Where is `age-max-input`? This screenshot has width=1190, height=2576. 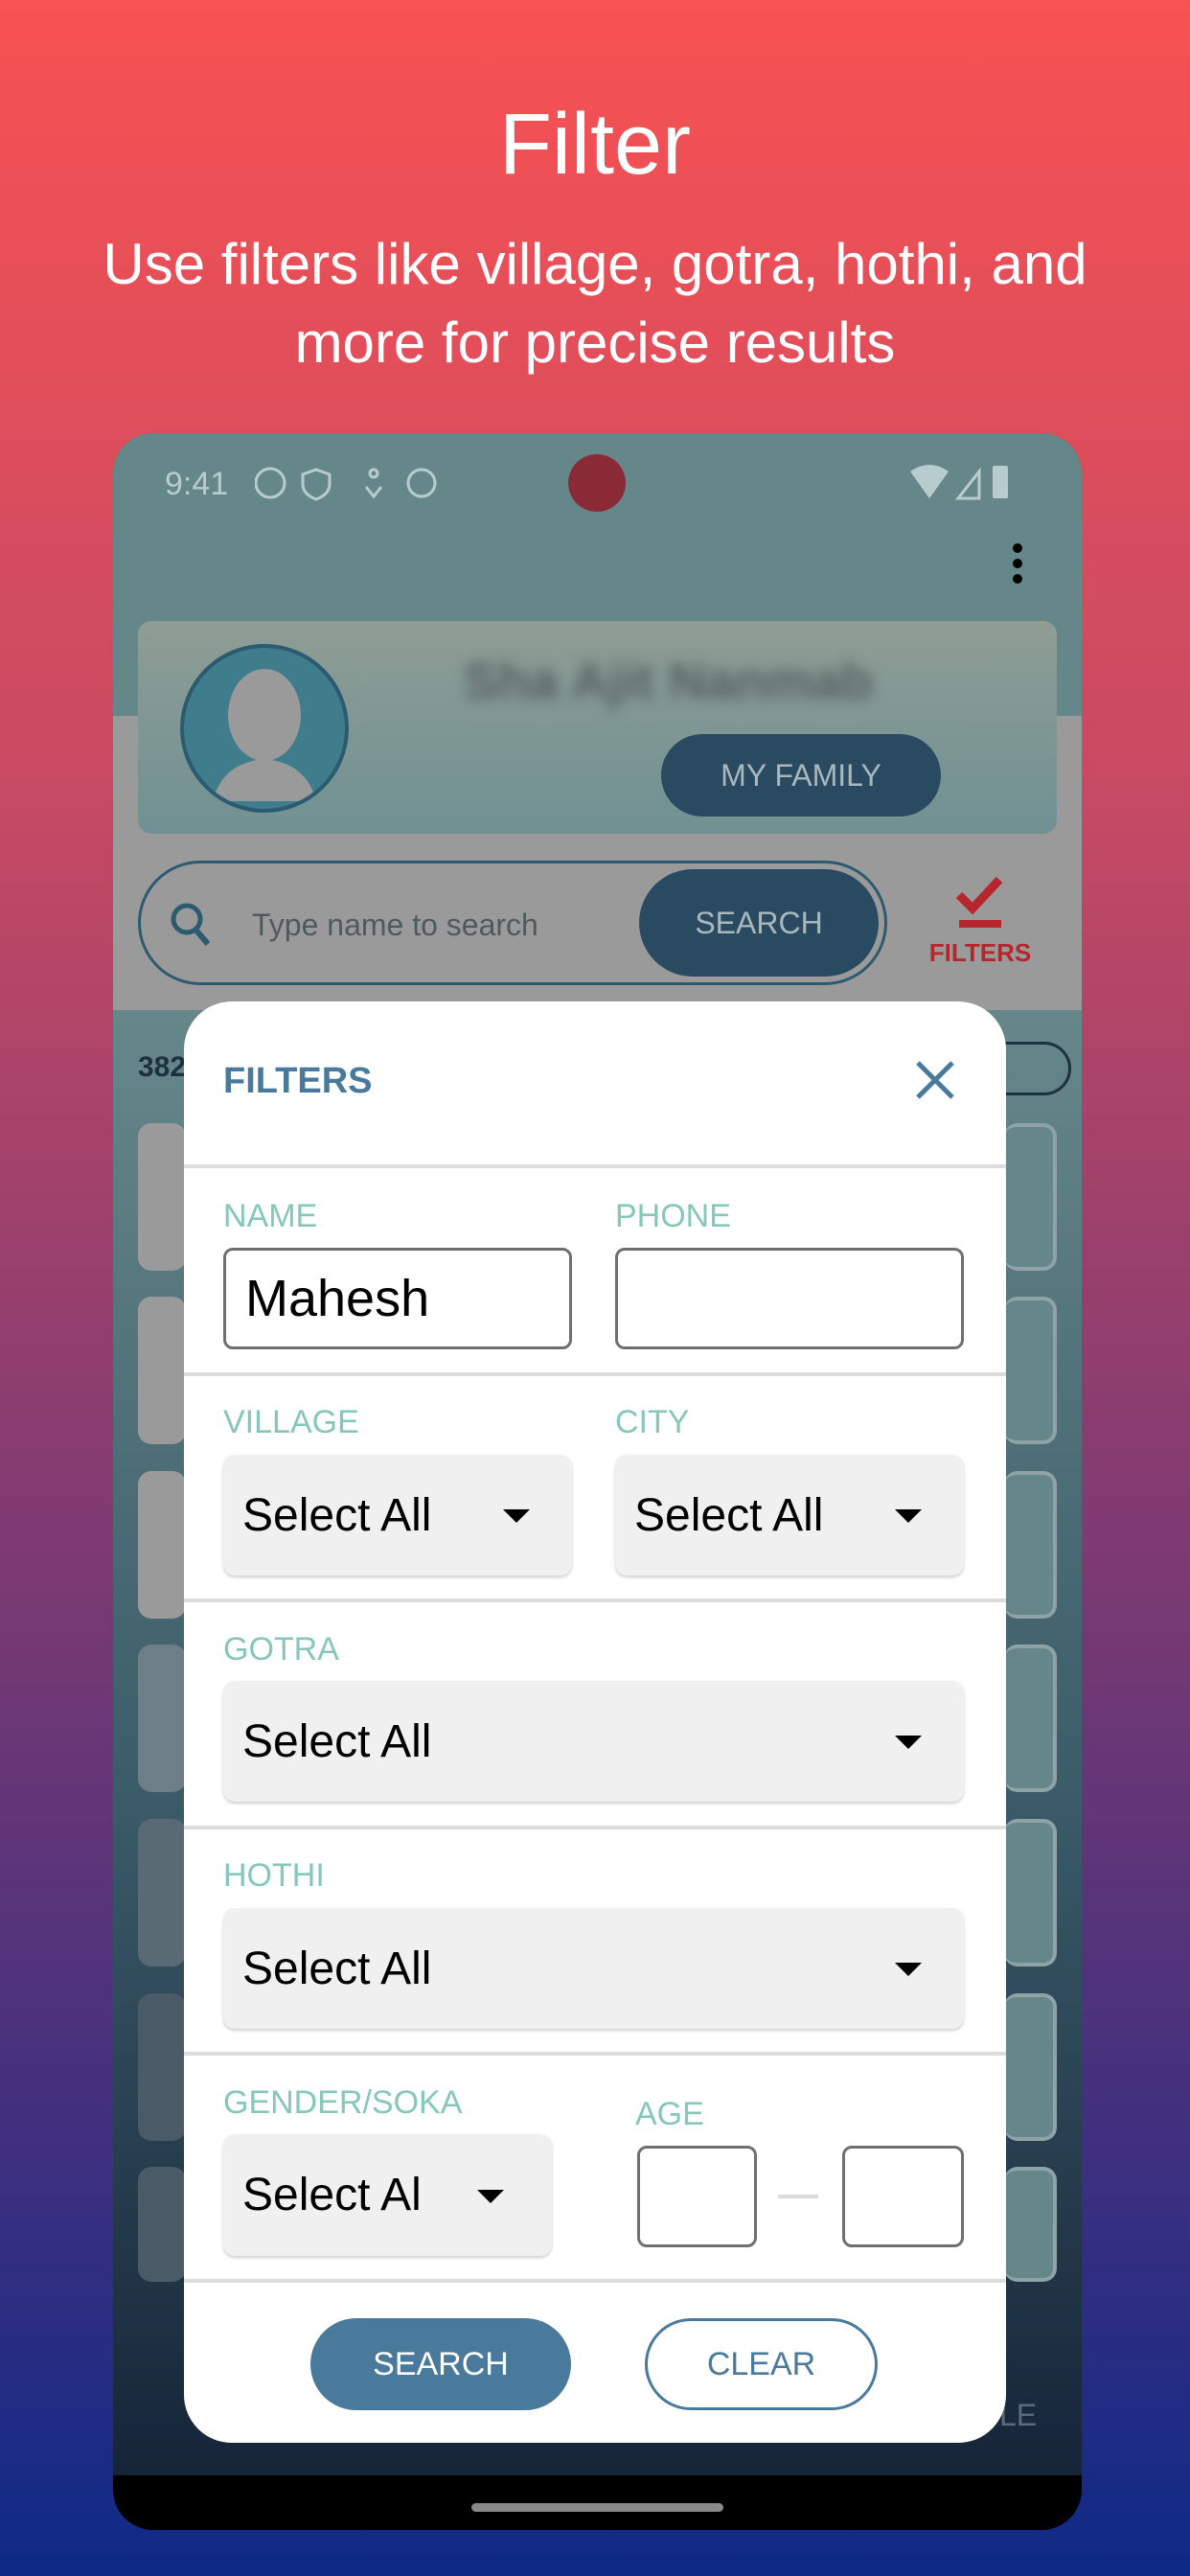
age-max-input is located at coordinates (903, 2196).